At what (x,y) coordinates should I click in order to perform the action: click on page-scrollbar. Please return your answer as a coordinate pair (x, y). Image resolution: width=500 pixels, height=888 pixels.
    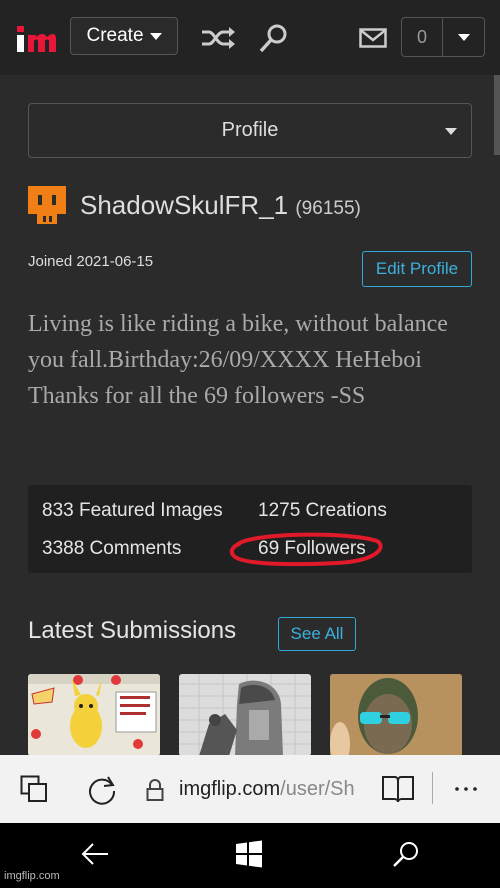
    Looking at the image, I should click on (497, 115).